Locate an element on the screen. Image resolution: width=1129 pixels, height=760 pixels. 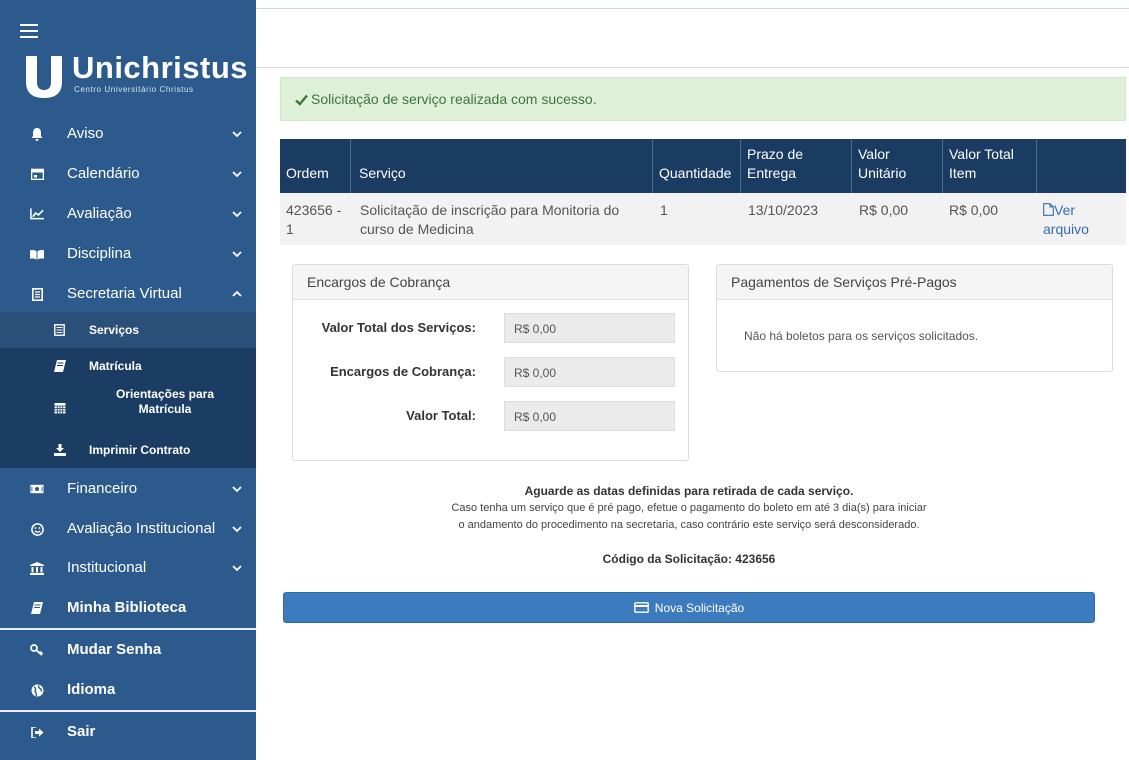
col-servico: Serviço is located at coordinates (501, 166).